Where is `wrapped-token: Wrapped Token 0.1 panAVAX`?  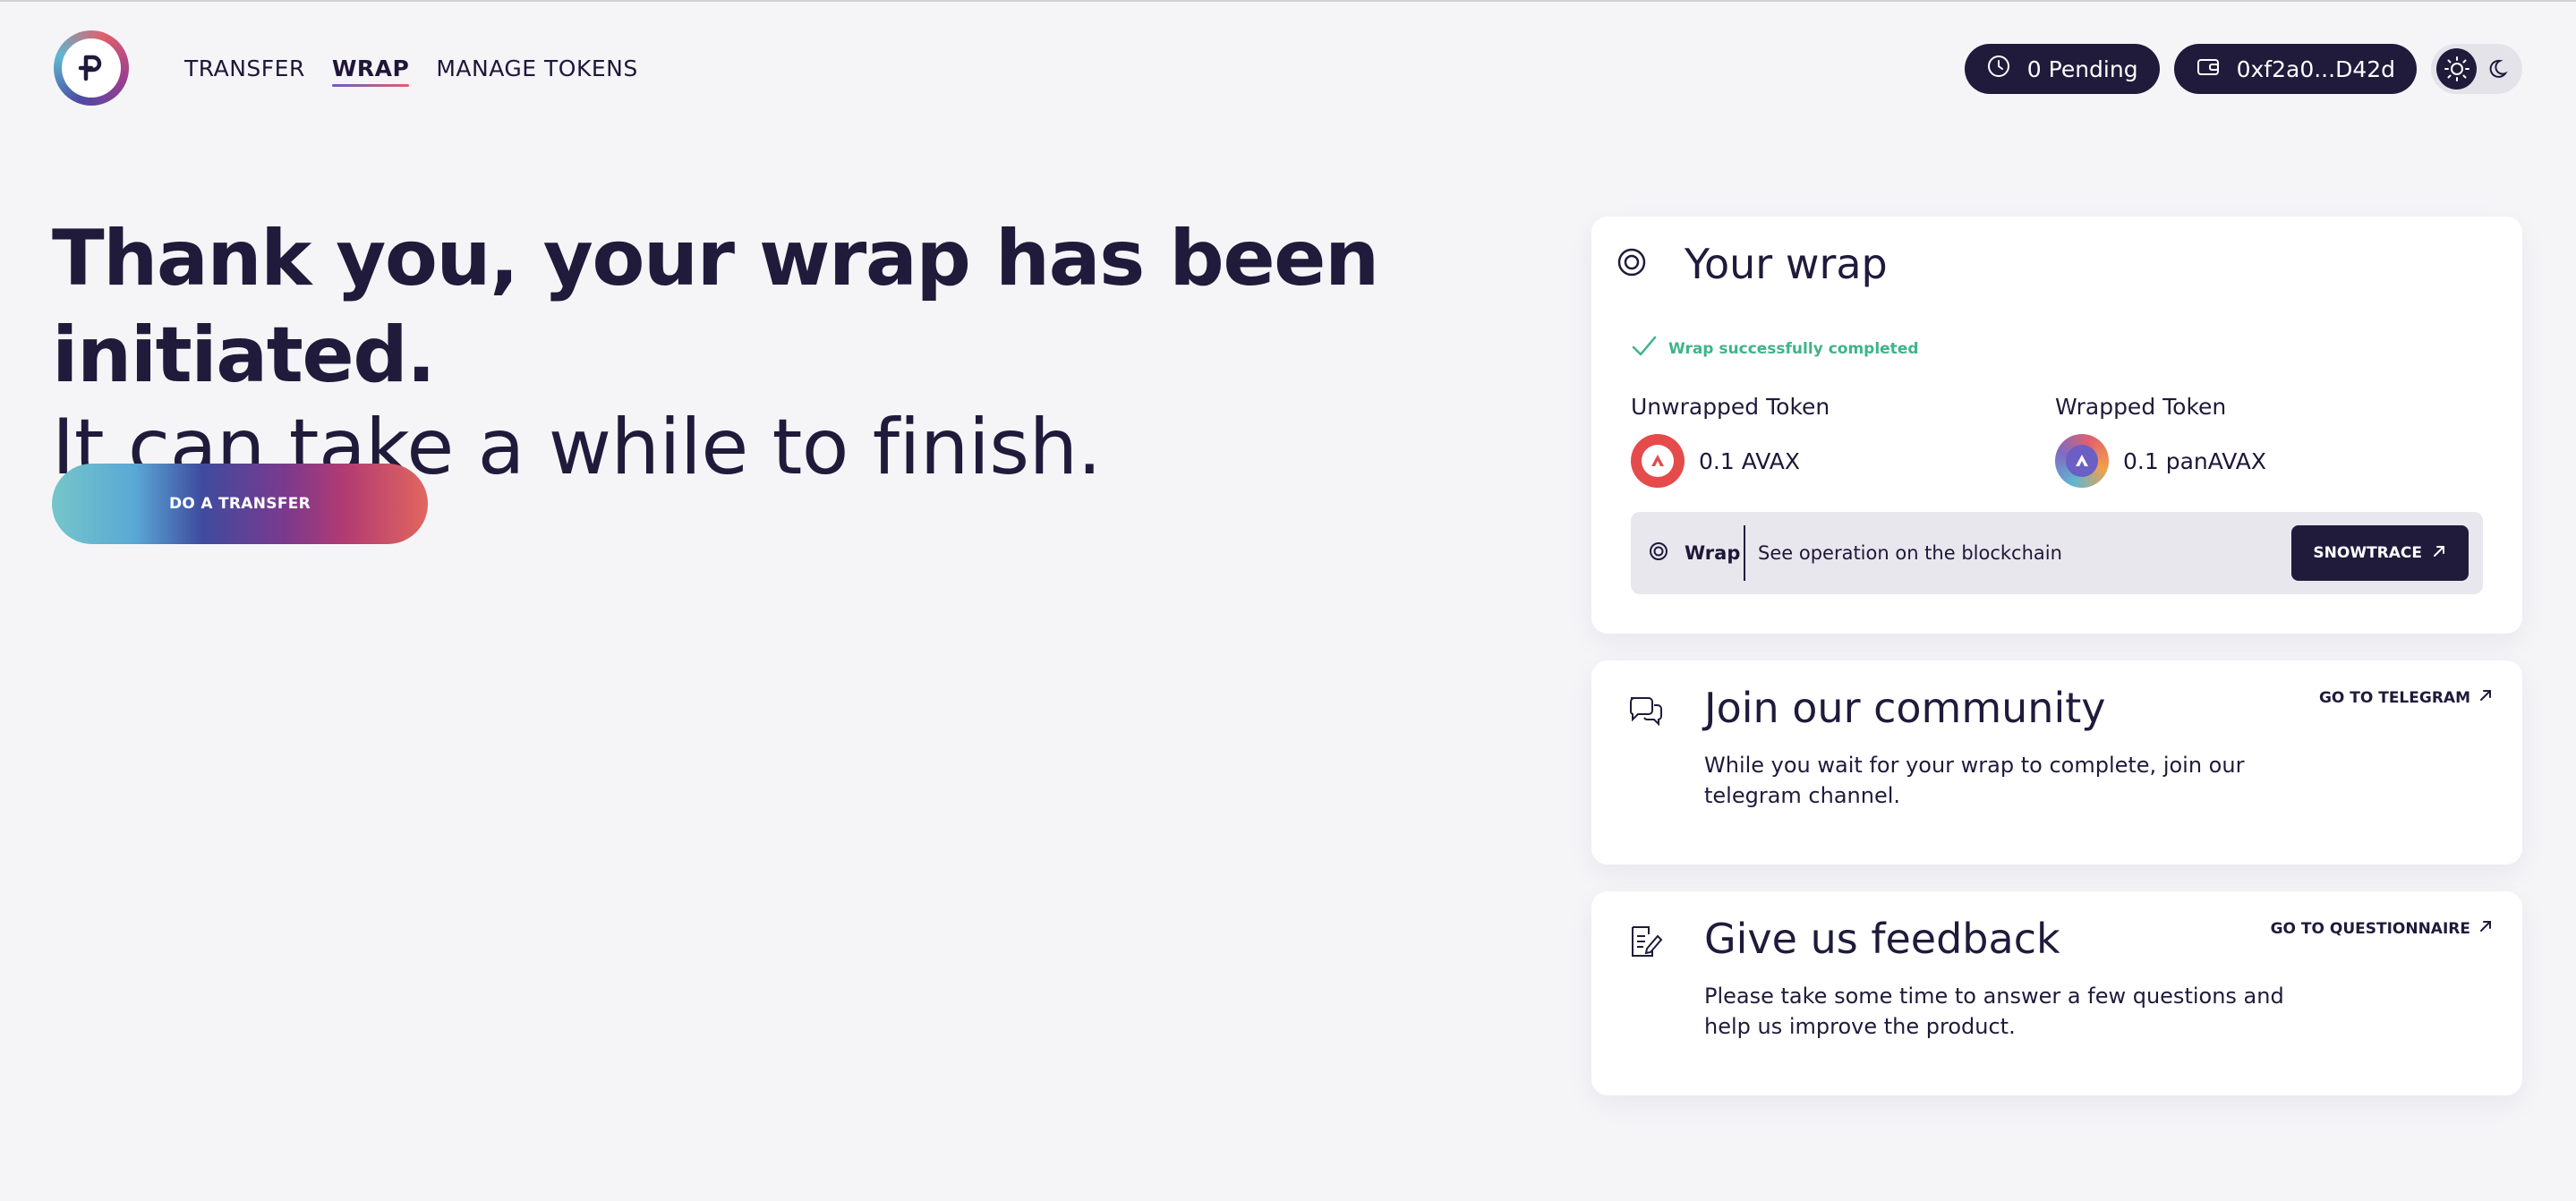 wrapped-token: Wrapped Token 0.1 panAVAX is located at coordinates (2160, 441).